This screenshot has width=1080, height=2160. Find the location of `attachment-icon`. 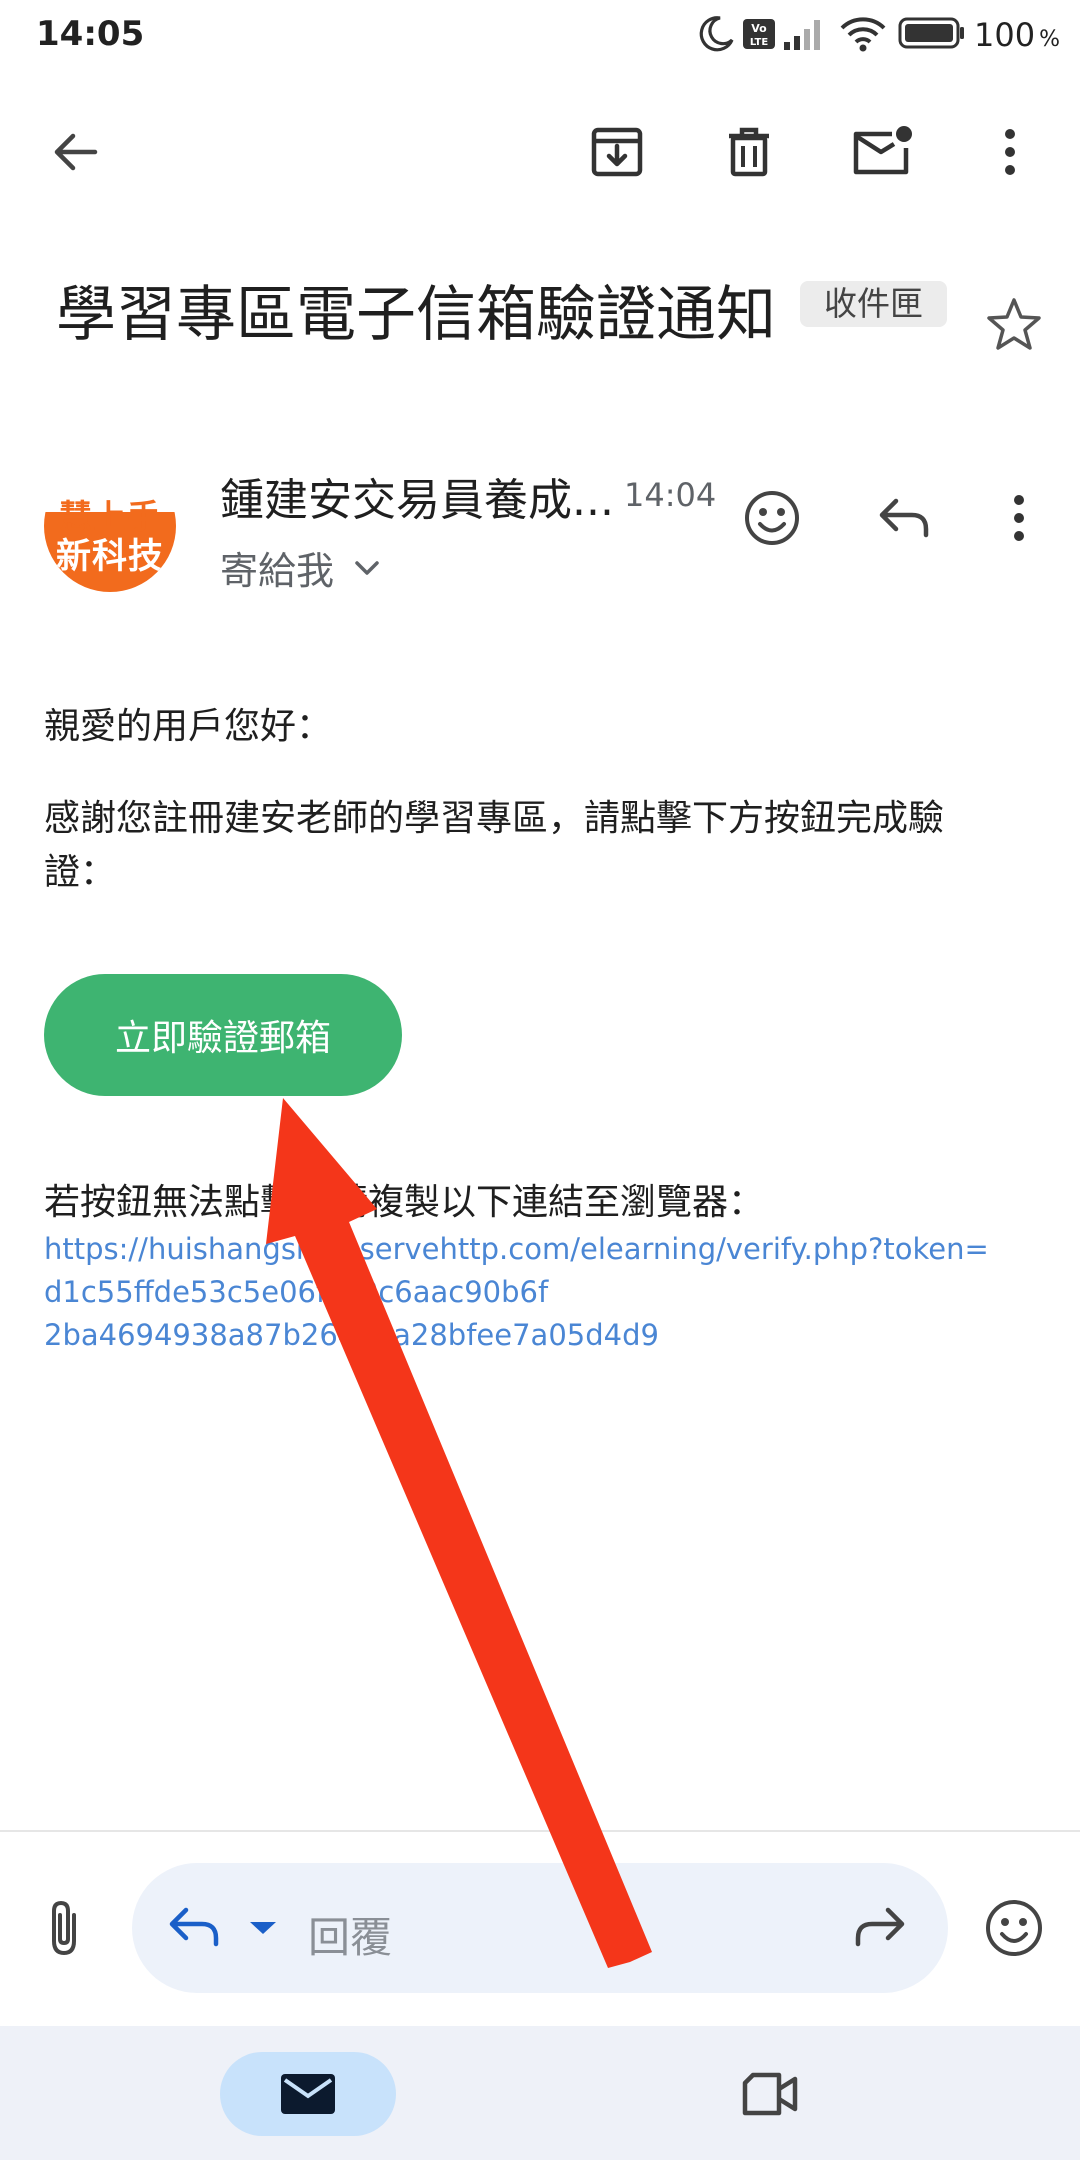

attachment-icon is located at coordinates (64, 1928).